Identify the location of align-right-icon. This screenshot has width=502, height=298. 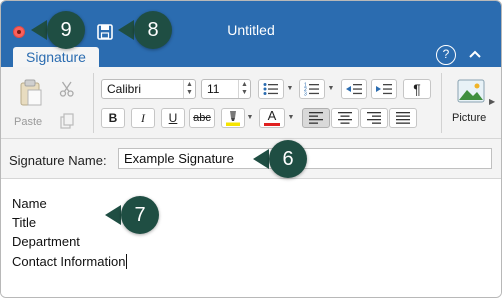
(374, 118).